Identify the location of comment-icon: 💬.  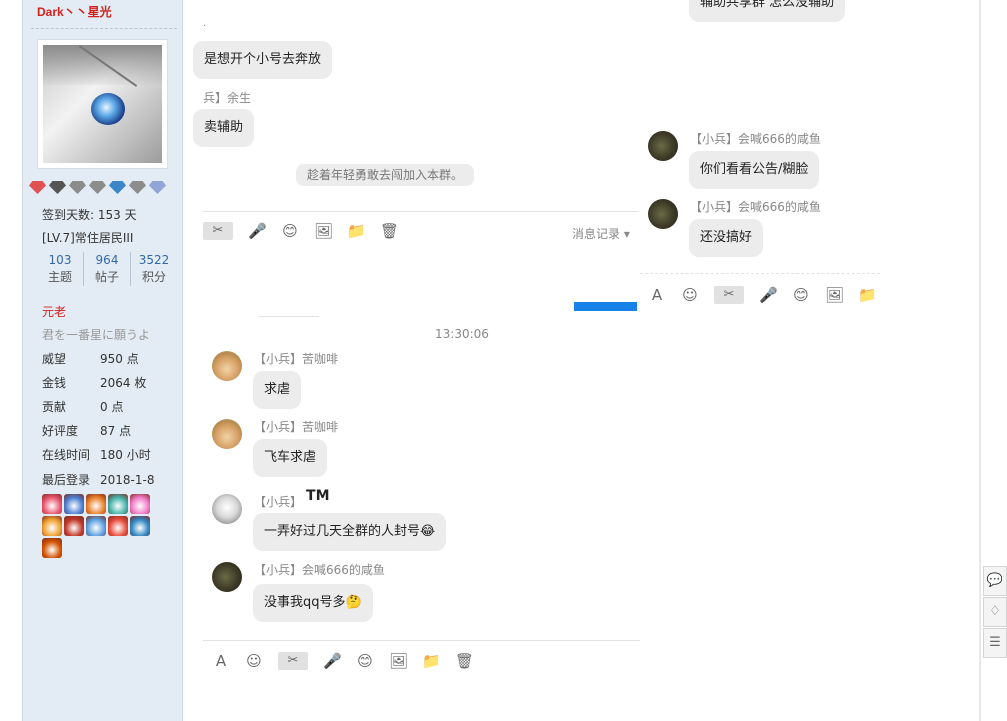
(995, 581).